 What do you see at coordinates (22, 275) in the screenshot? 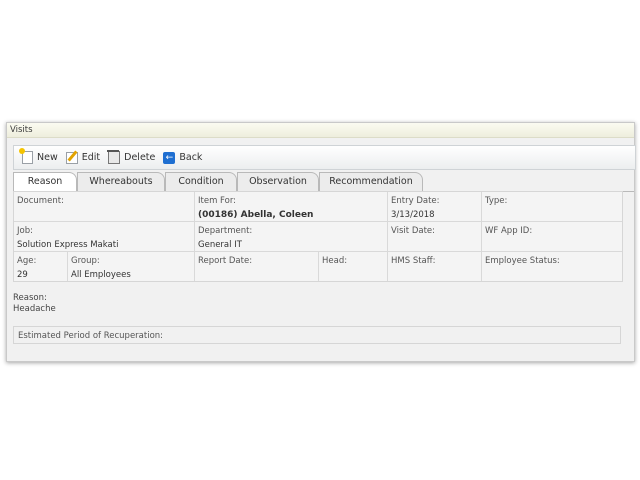
I see `age-value: 29` at bounding box center [22, 275].